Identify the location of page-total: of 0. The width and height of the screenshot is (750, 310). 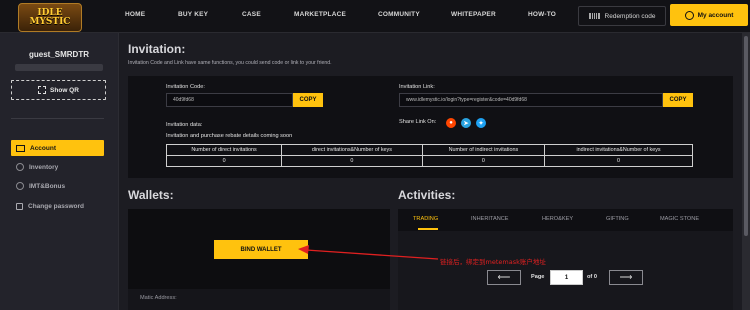
(592, 277).